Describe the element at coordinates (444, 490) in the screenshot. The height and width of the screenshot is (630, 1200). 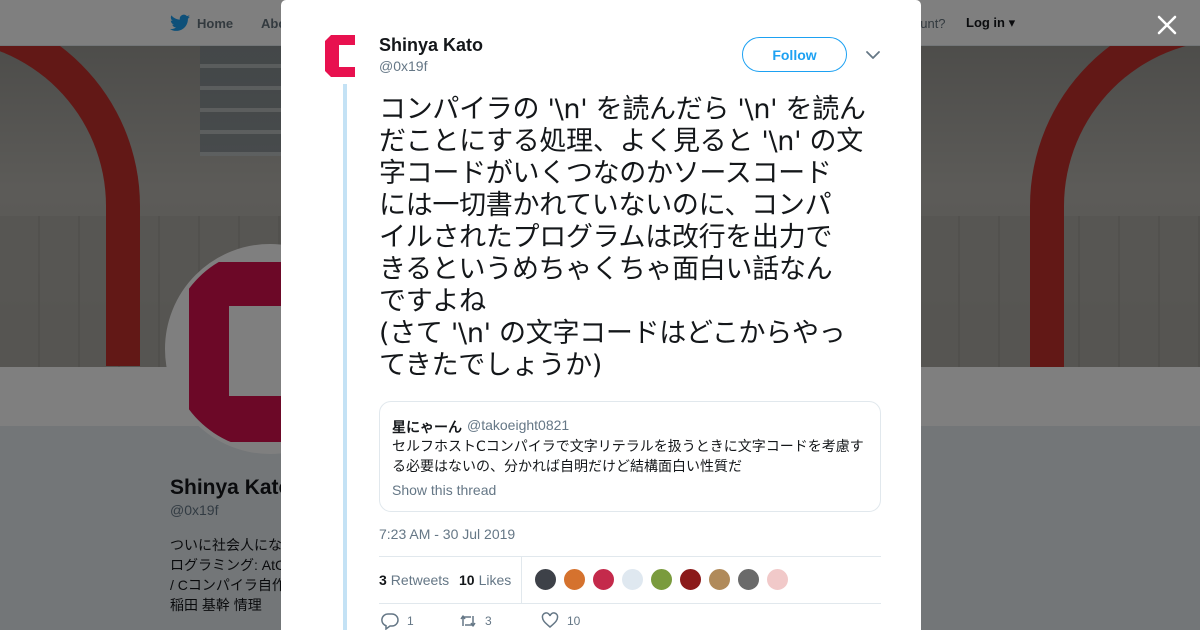
I see `show-thread-link: Show this thread` at that location.